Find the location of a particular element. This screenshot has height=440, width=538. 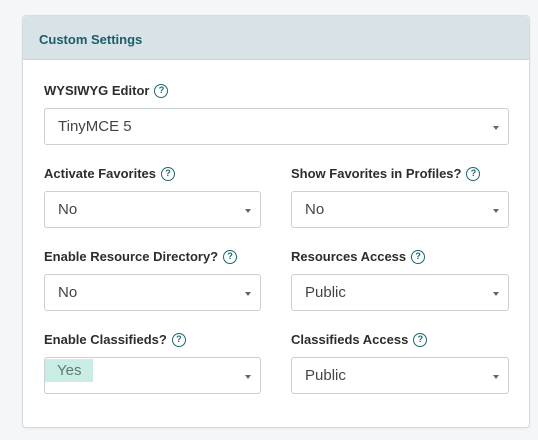

enable-resource-directory-label: Enable Resource Directory? ? is located at coordinates (141, 256).